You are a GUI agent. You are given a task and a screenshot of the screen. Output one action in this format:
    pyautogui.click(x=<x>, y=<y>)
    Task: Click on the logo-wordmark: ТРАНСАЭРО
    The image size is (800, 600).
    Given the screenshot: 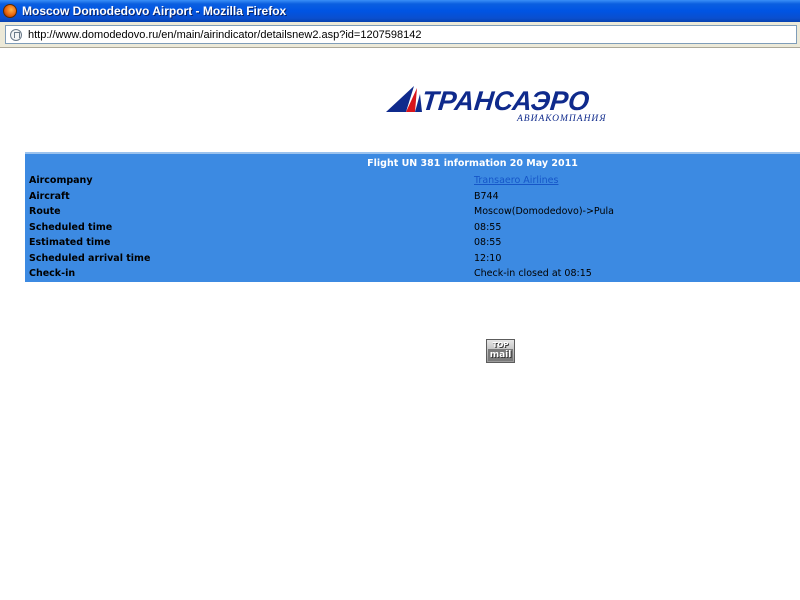 What is the action you would take?
    pyautogui.click(x=505, y=101)
    